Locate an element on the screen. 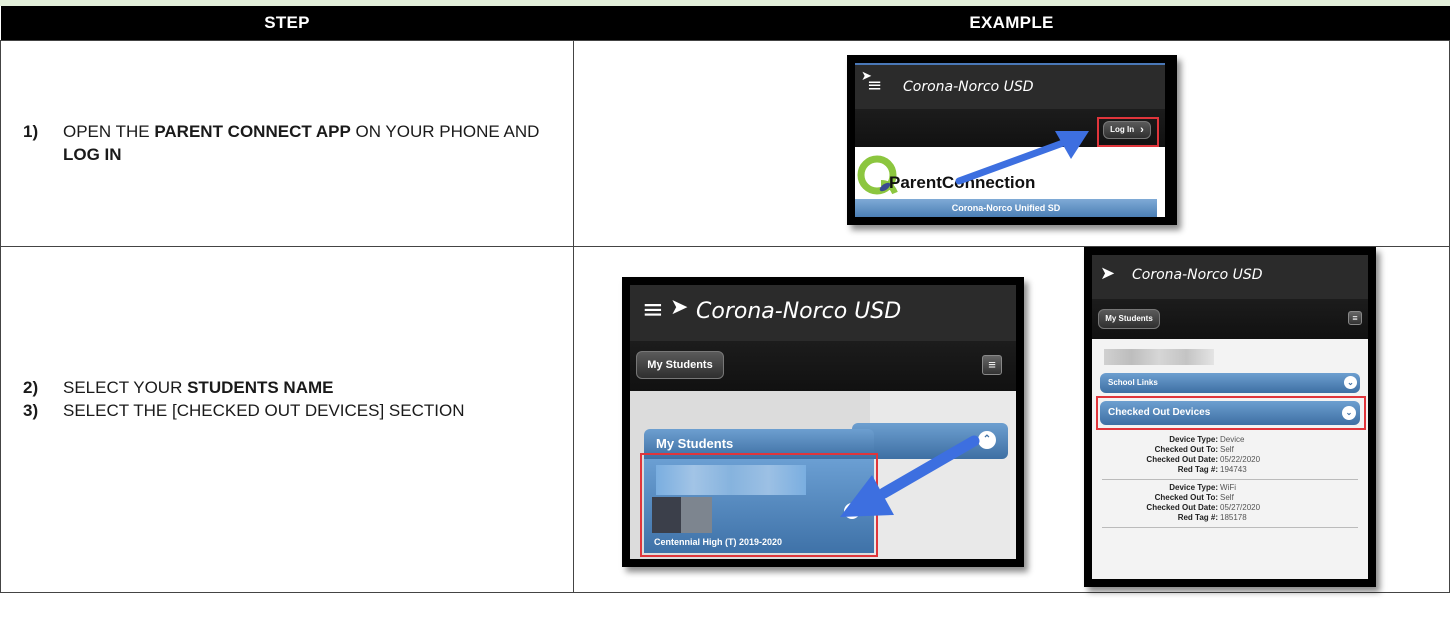  red-tag-line: Red Tag #: 194743 is located at coordinates (1243, 470).